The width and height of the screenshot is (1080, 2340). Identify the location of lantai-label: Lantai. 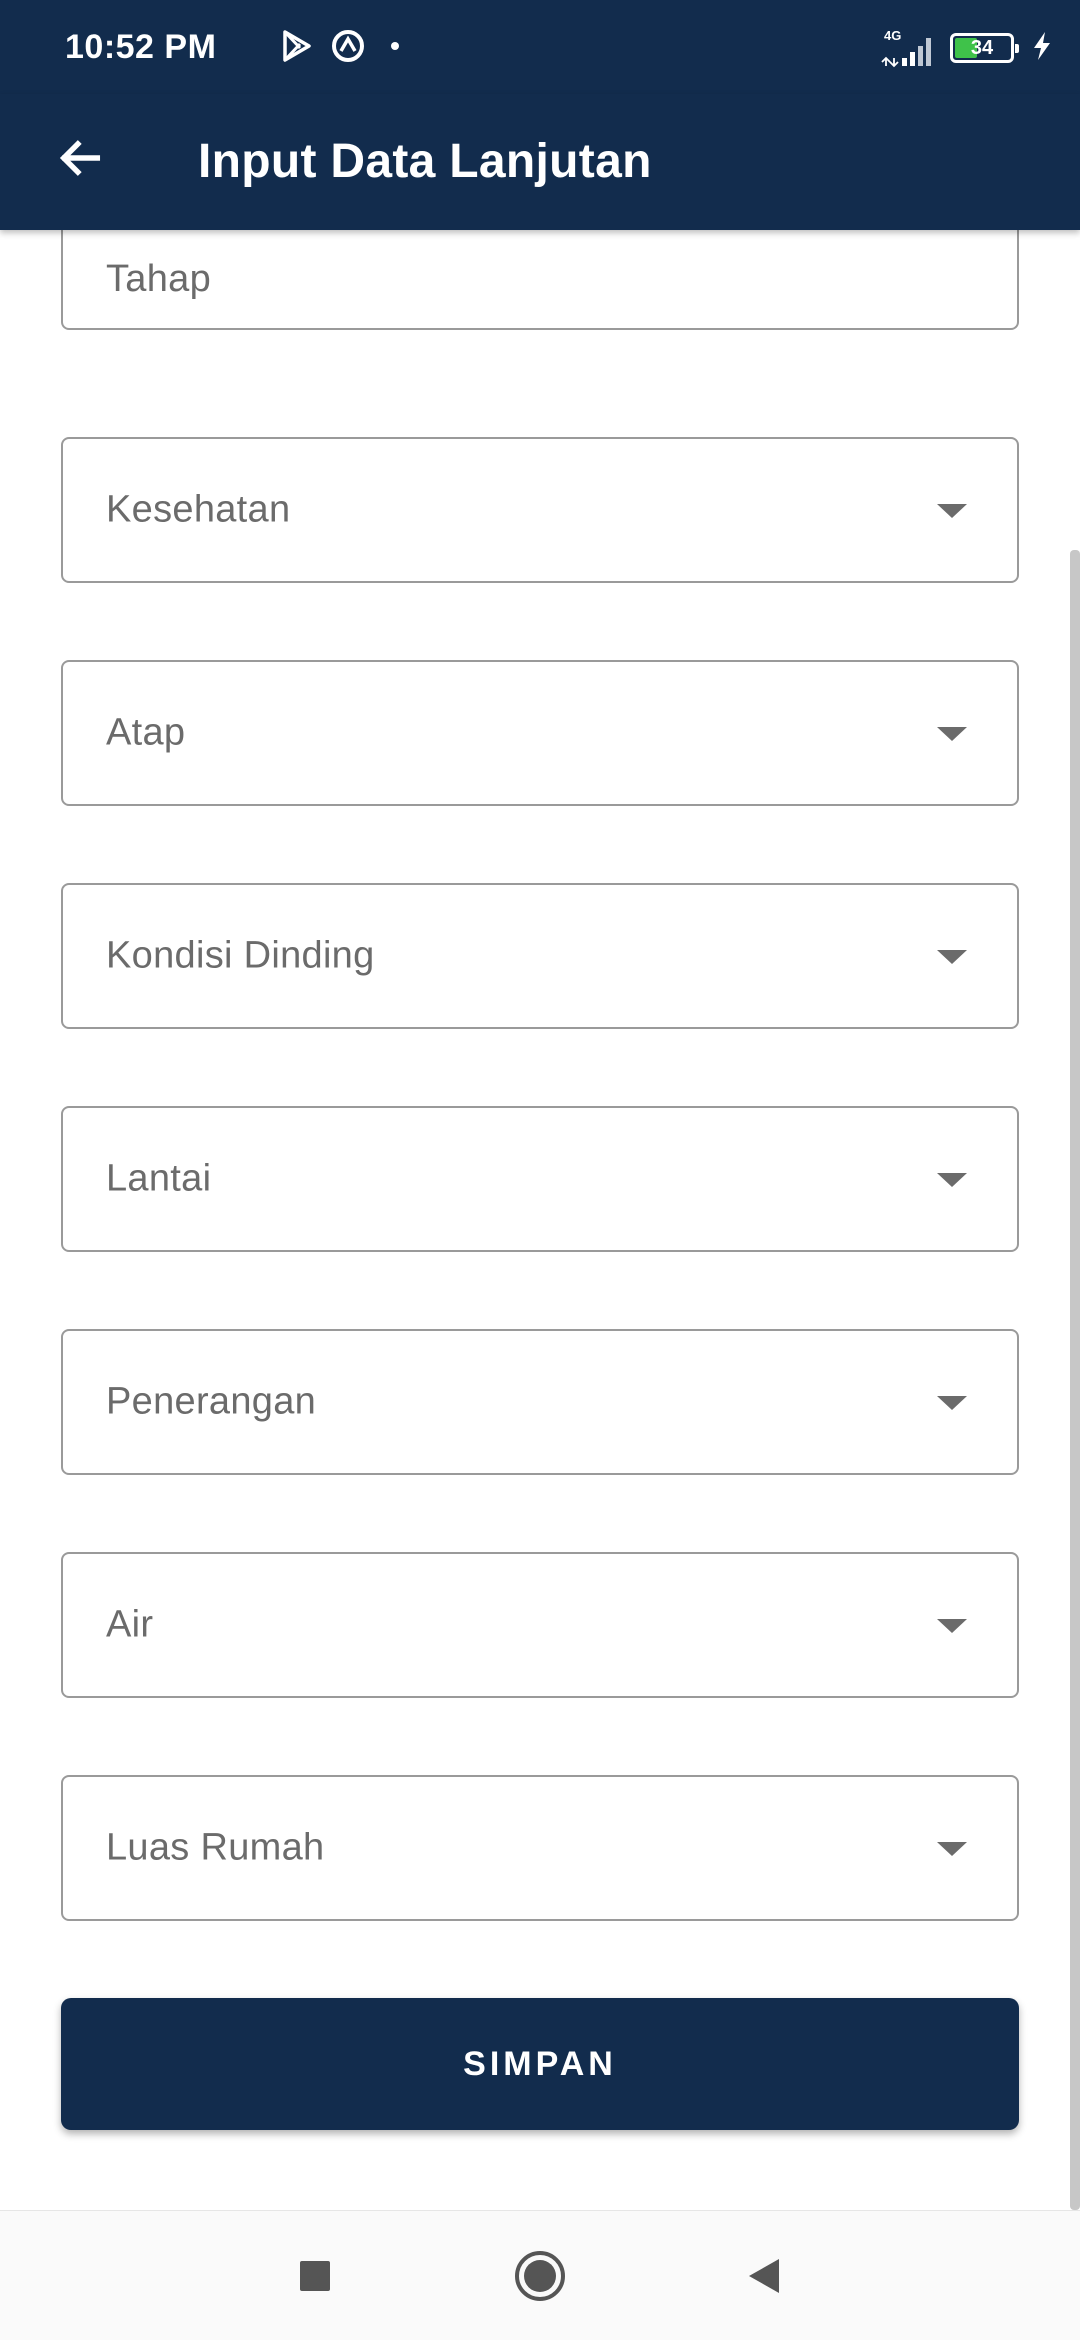
(159, 1178).